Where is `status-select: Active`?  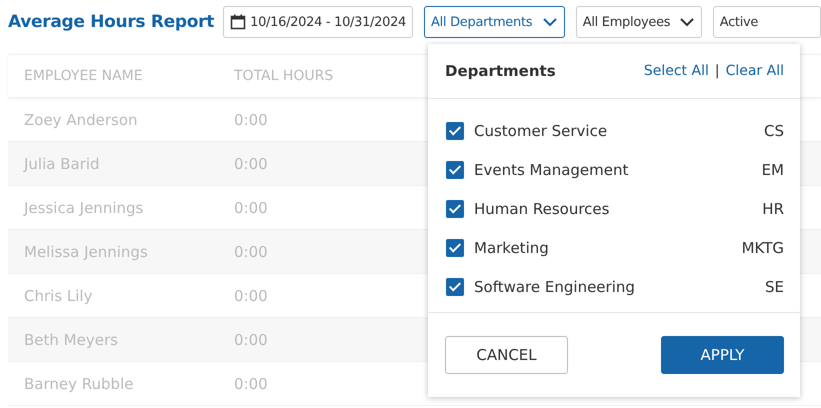 status-select: Active is located at coordinates (766, 22).